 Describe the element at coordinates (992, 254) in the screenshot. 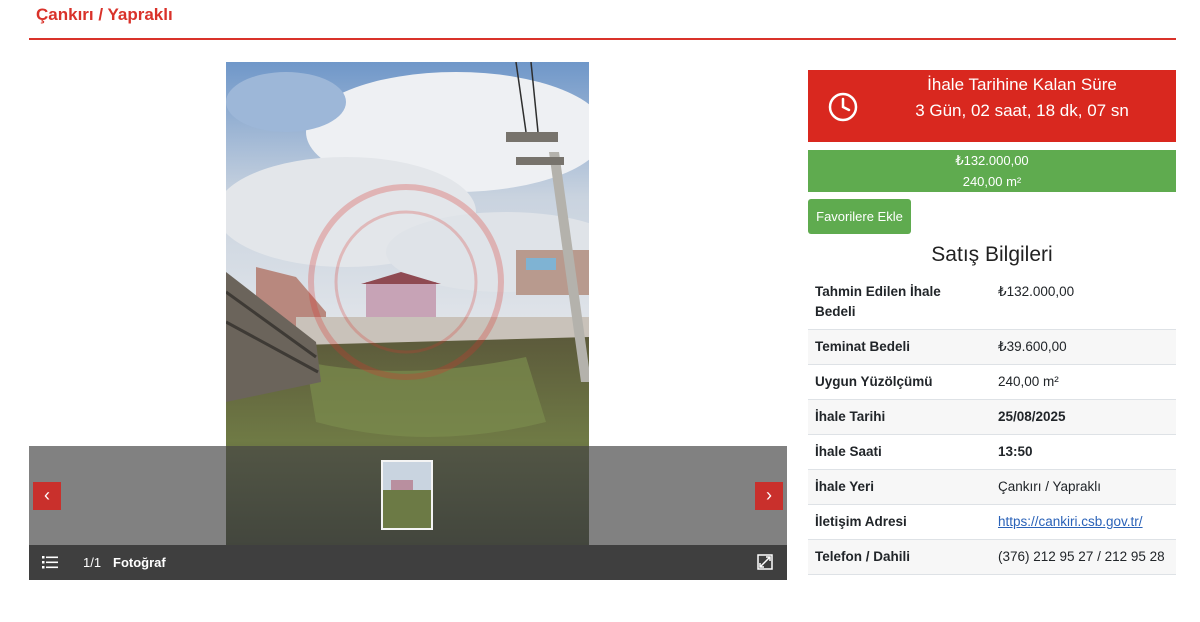

I see `sales-info-title: Satış Bilgileri` at that location.